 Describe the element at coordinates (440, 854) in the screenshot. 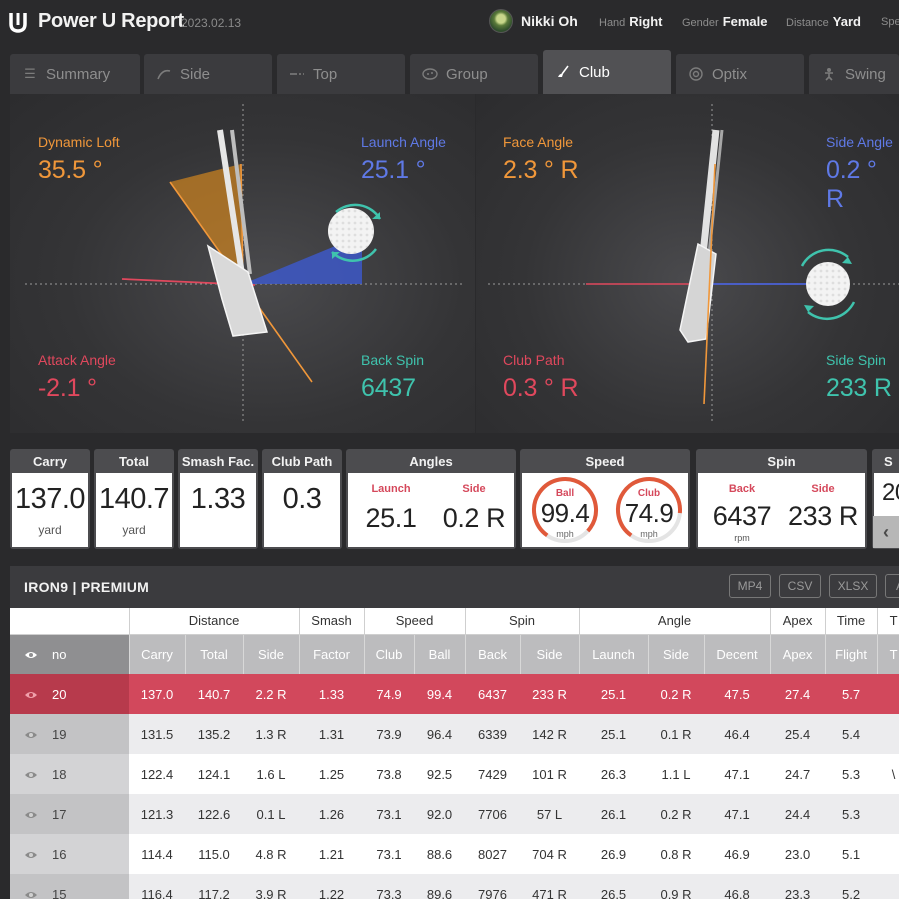

I see `table-cell: 88.6` at that location.